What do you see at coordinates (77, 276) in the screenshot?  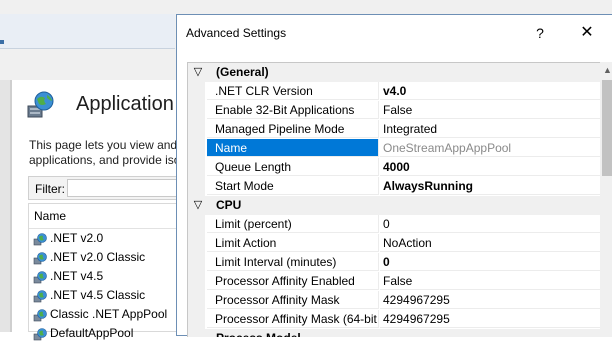 I see `app-pool-label: .NET v4.5` at bounding box center [77, 276].